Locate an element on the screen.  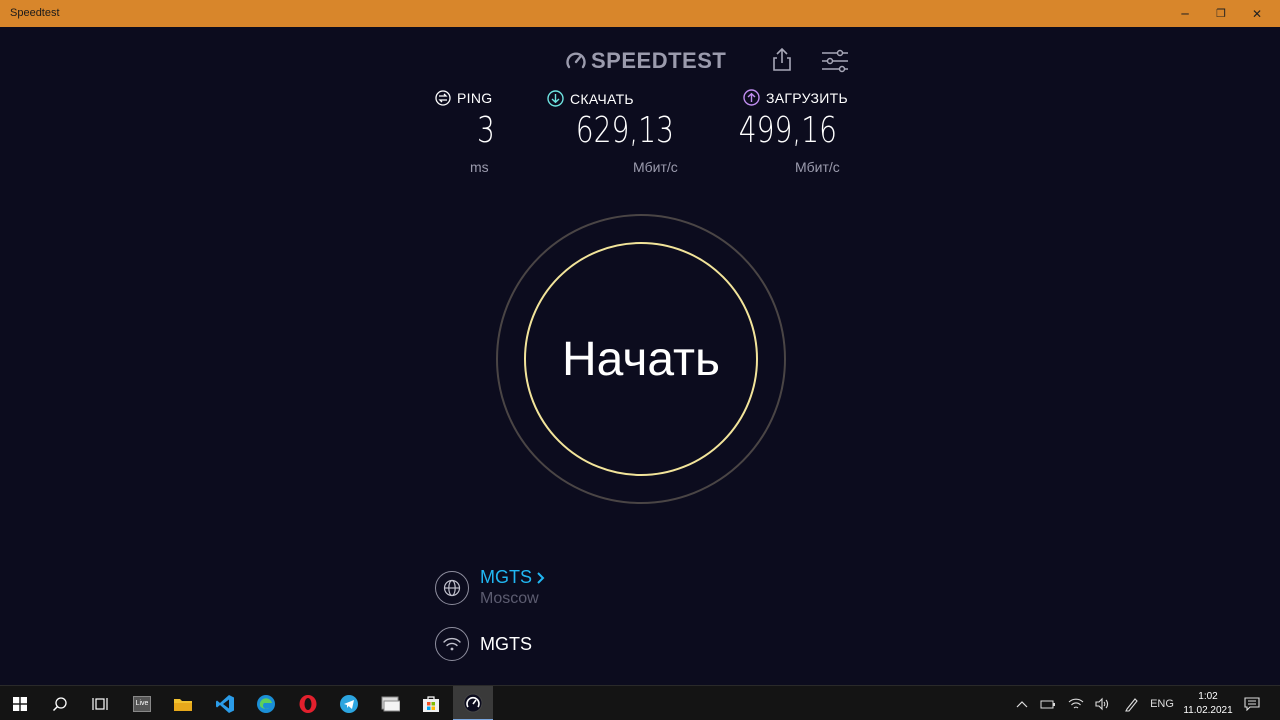
chevron-up-icon is located at coordinates (1022, 703).